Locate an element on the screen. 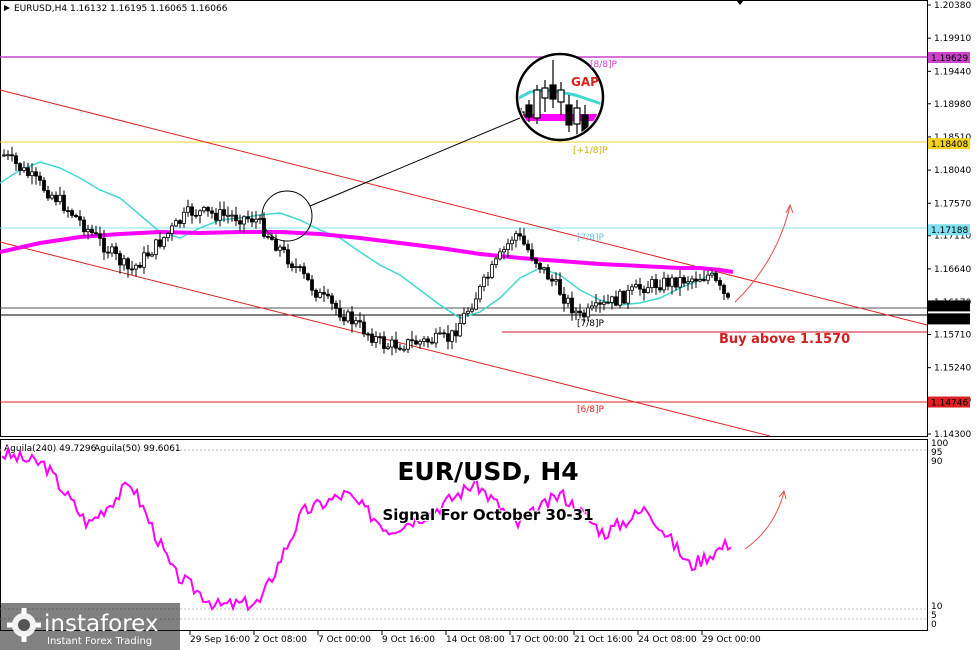 The image size is (976, 650). indicator-tick-label: 90 is located at coordinates (937, 462).